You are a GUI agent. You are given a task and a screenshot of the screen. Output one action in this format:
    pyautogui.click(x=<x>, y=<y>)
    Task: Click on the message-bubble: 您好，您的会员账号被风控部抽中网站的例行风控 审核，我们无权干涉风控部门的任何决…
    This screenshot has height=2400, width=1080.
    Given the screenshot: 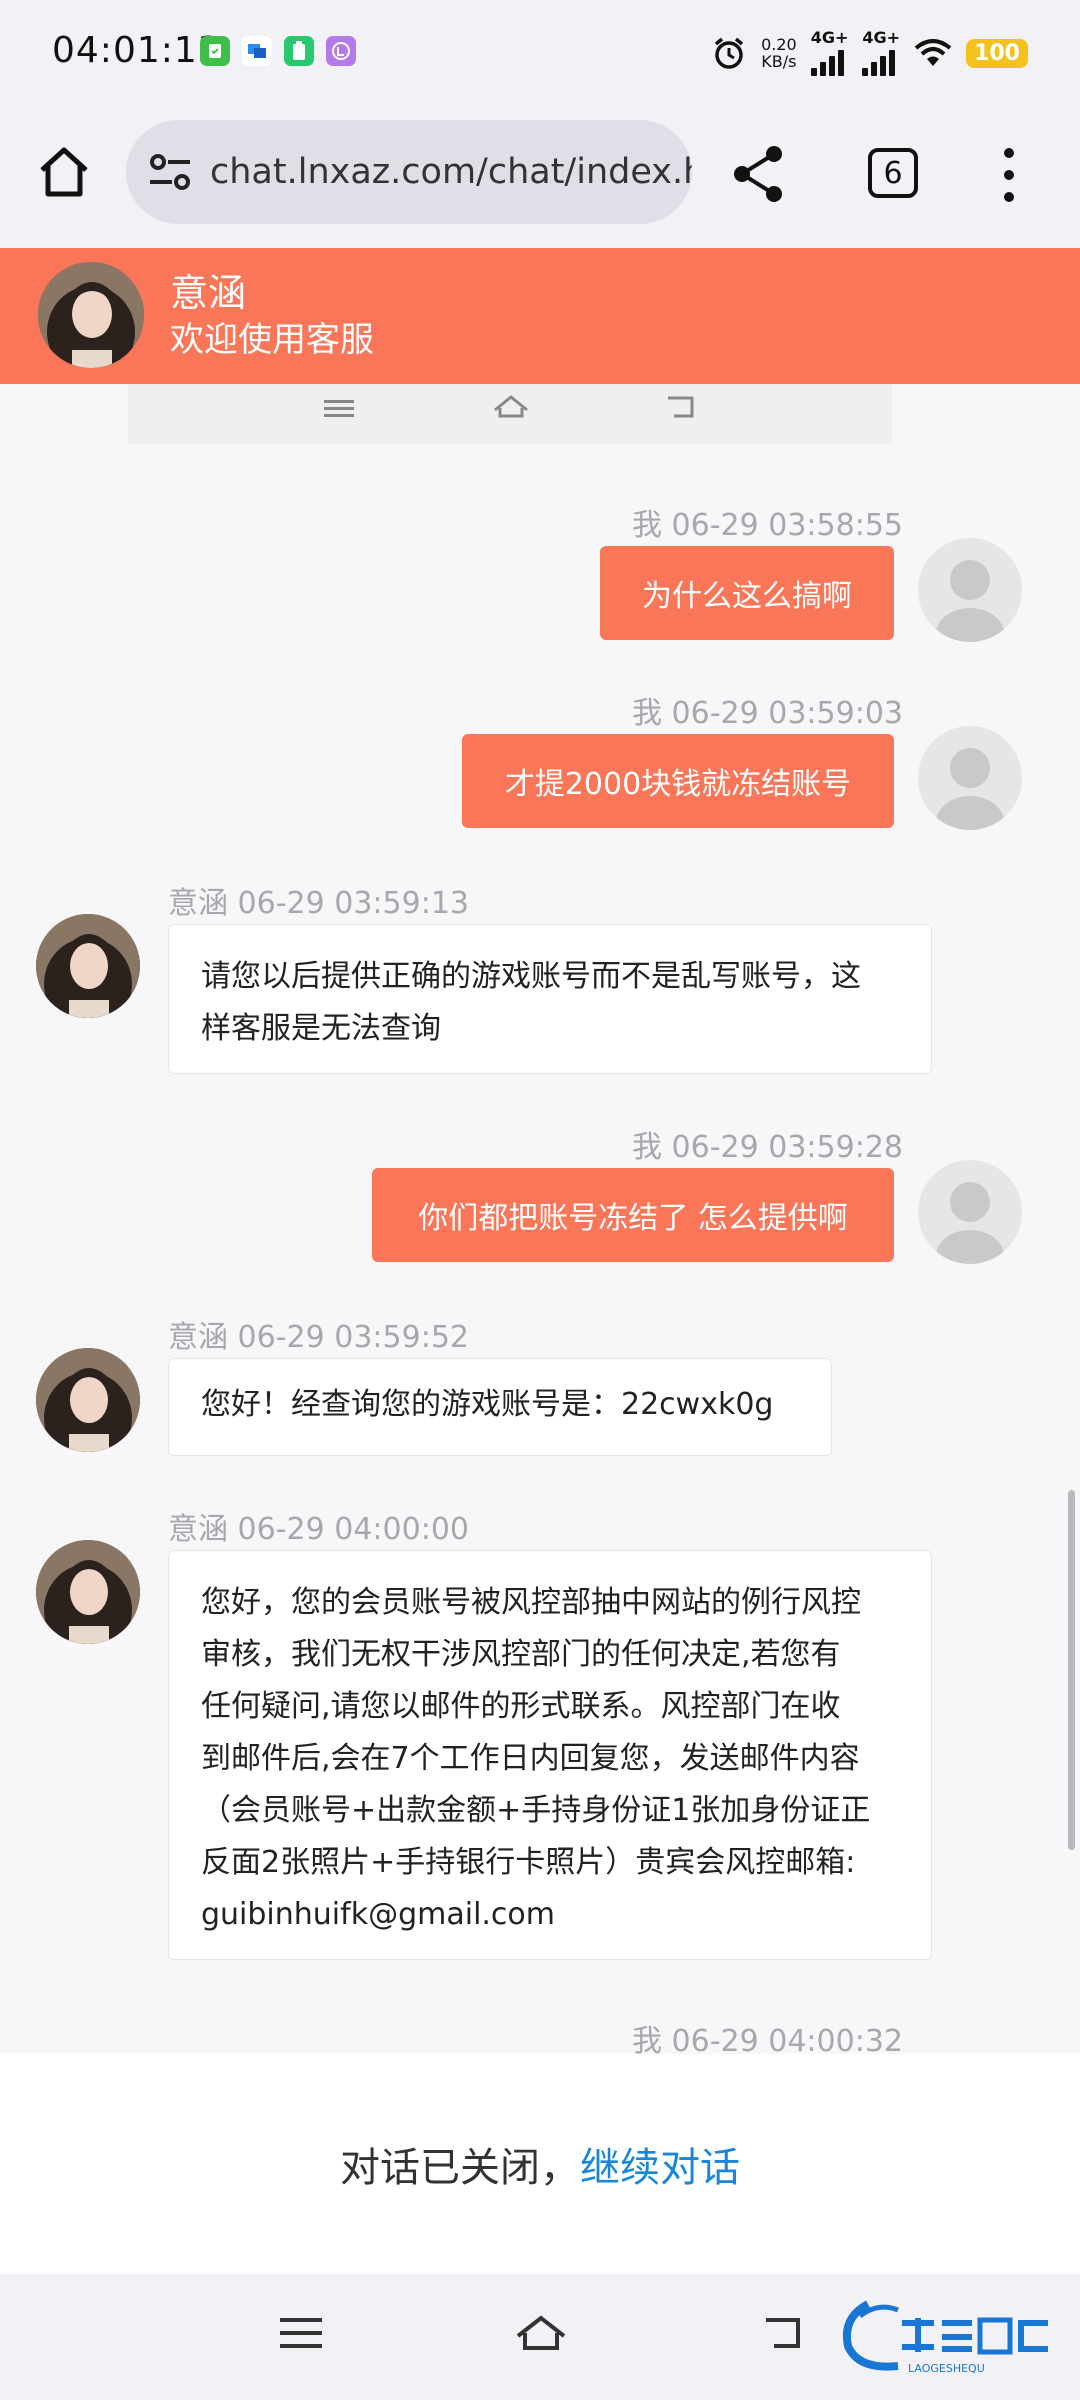 What is the action you would take?
    pyautogui.click(x=550, y=1755)
    